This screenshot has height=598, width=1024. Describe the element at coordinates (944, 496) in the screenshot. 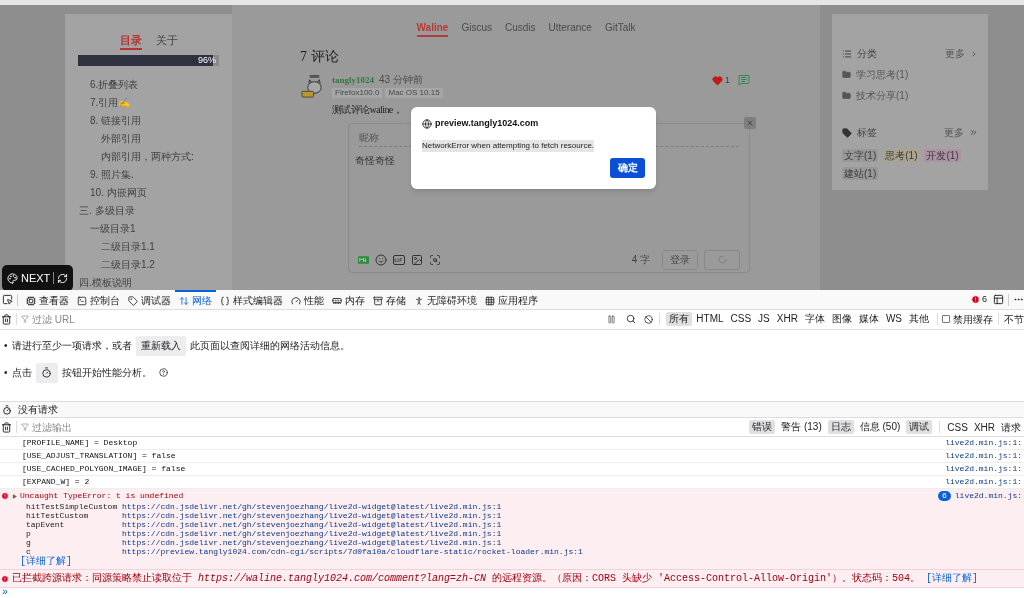

I see `repeat-count: 6` at that location.